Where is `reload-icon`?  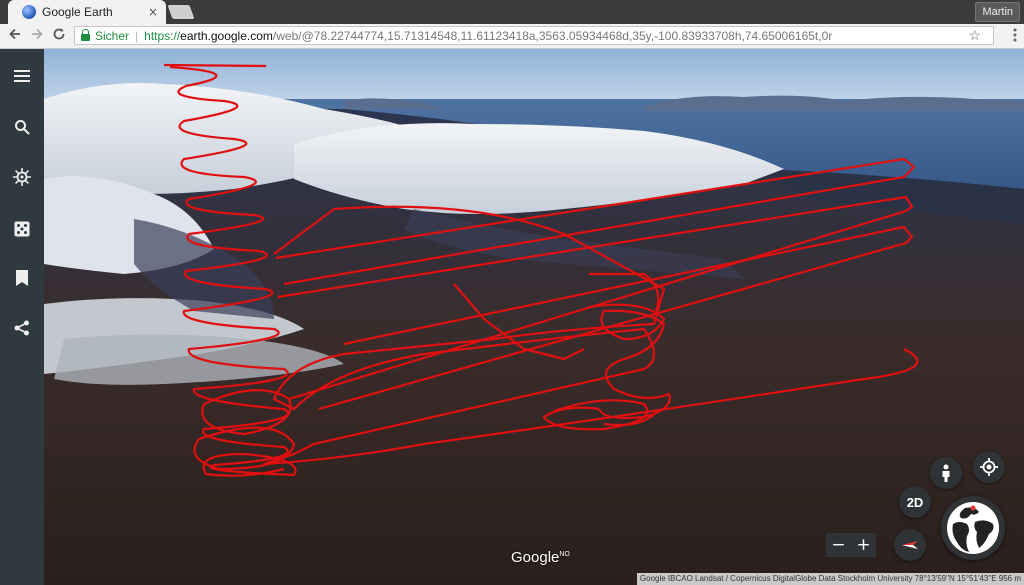
reload-icon is located at coordinates (59, 36).